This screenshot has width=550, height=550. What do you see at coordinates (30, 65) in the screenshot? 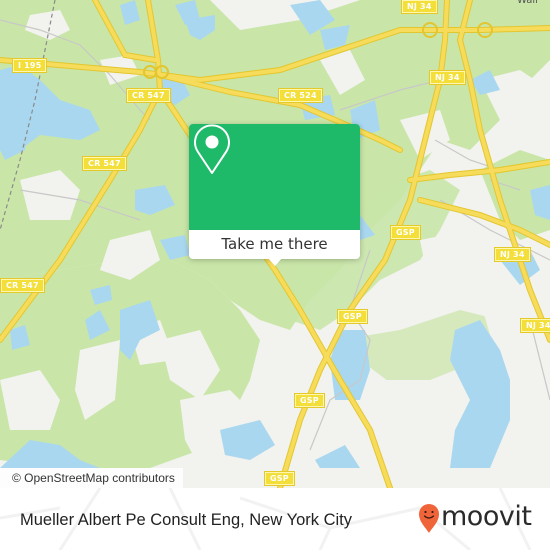
I see `road-shield-i195: I 195` at bounding box center [30, 65].